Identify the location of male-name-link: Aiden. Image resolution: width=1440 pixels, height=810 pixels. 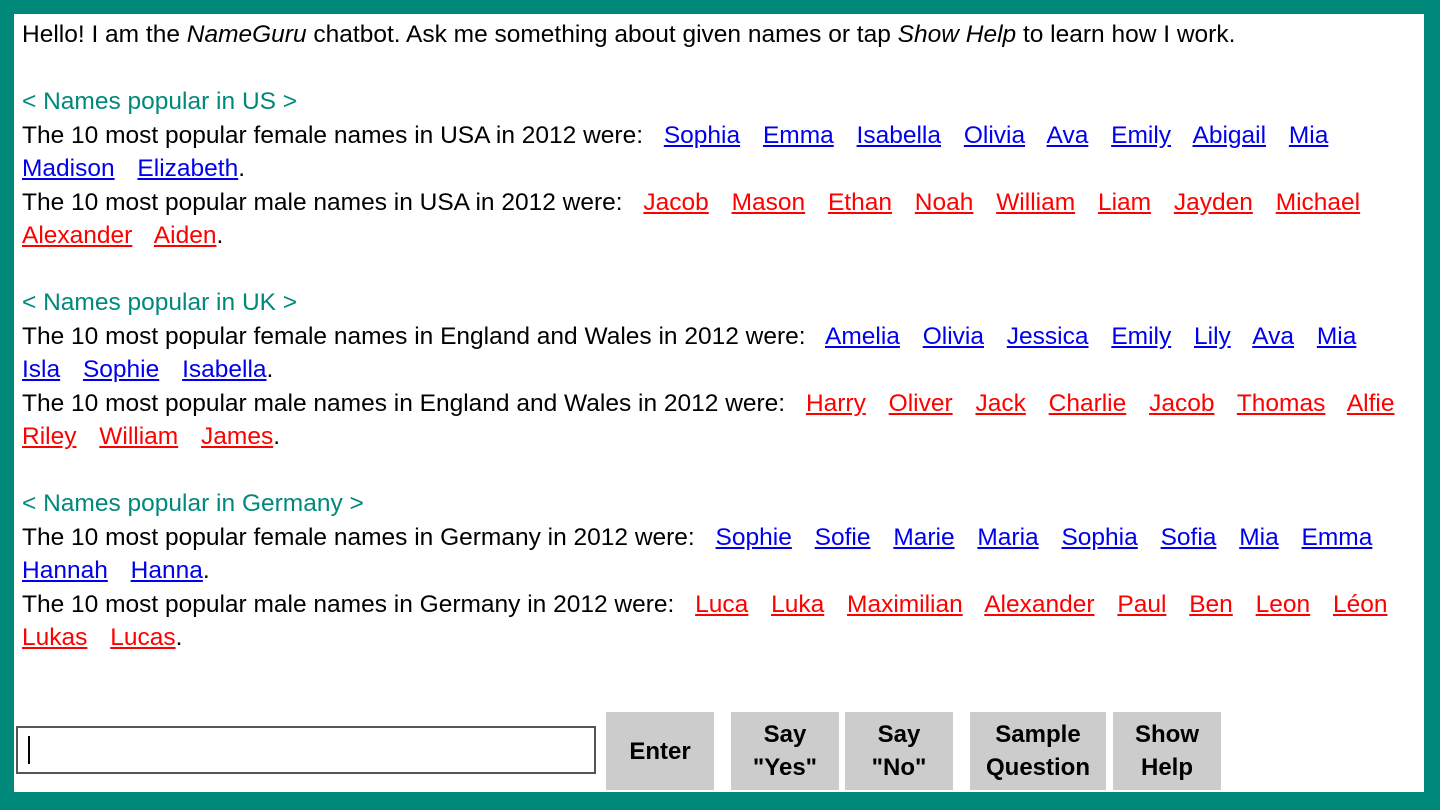
(185, 235).